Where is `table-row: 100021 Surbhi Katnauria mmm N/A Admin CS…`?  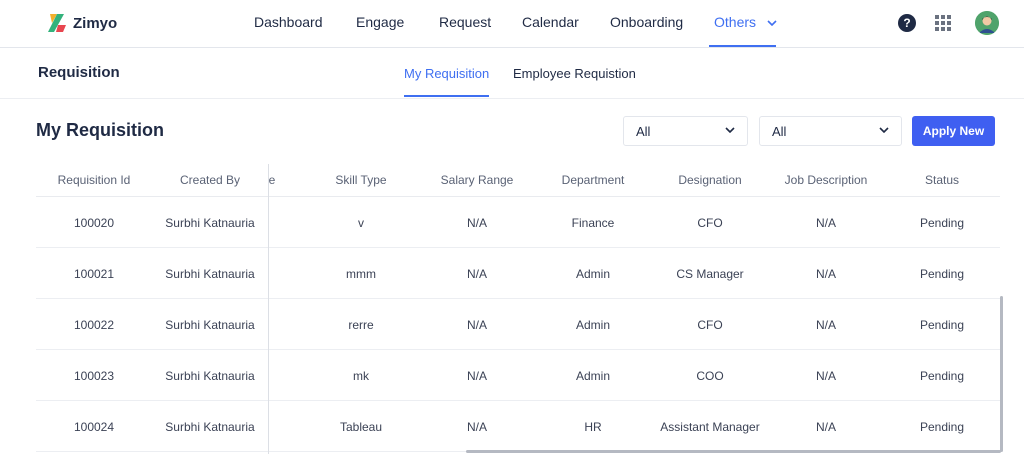
table-row: 100021 Surbhi Katnauria mmm N/A Admin CS… is located at coordinates (518, 273).